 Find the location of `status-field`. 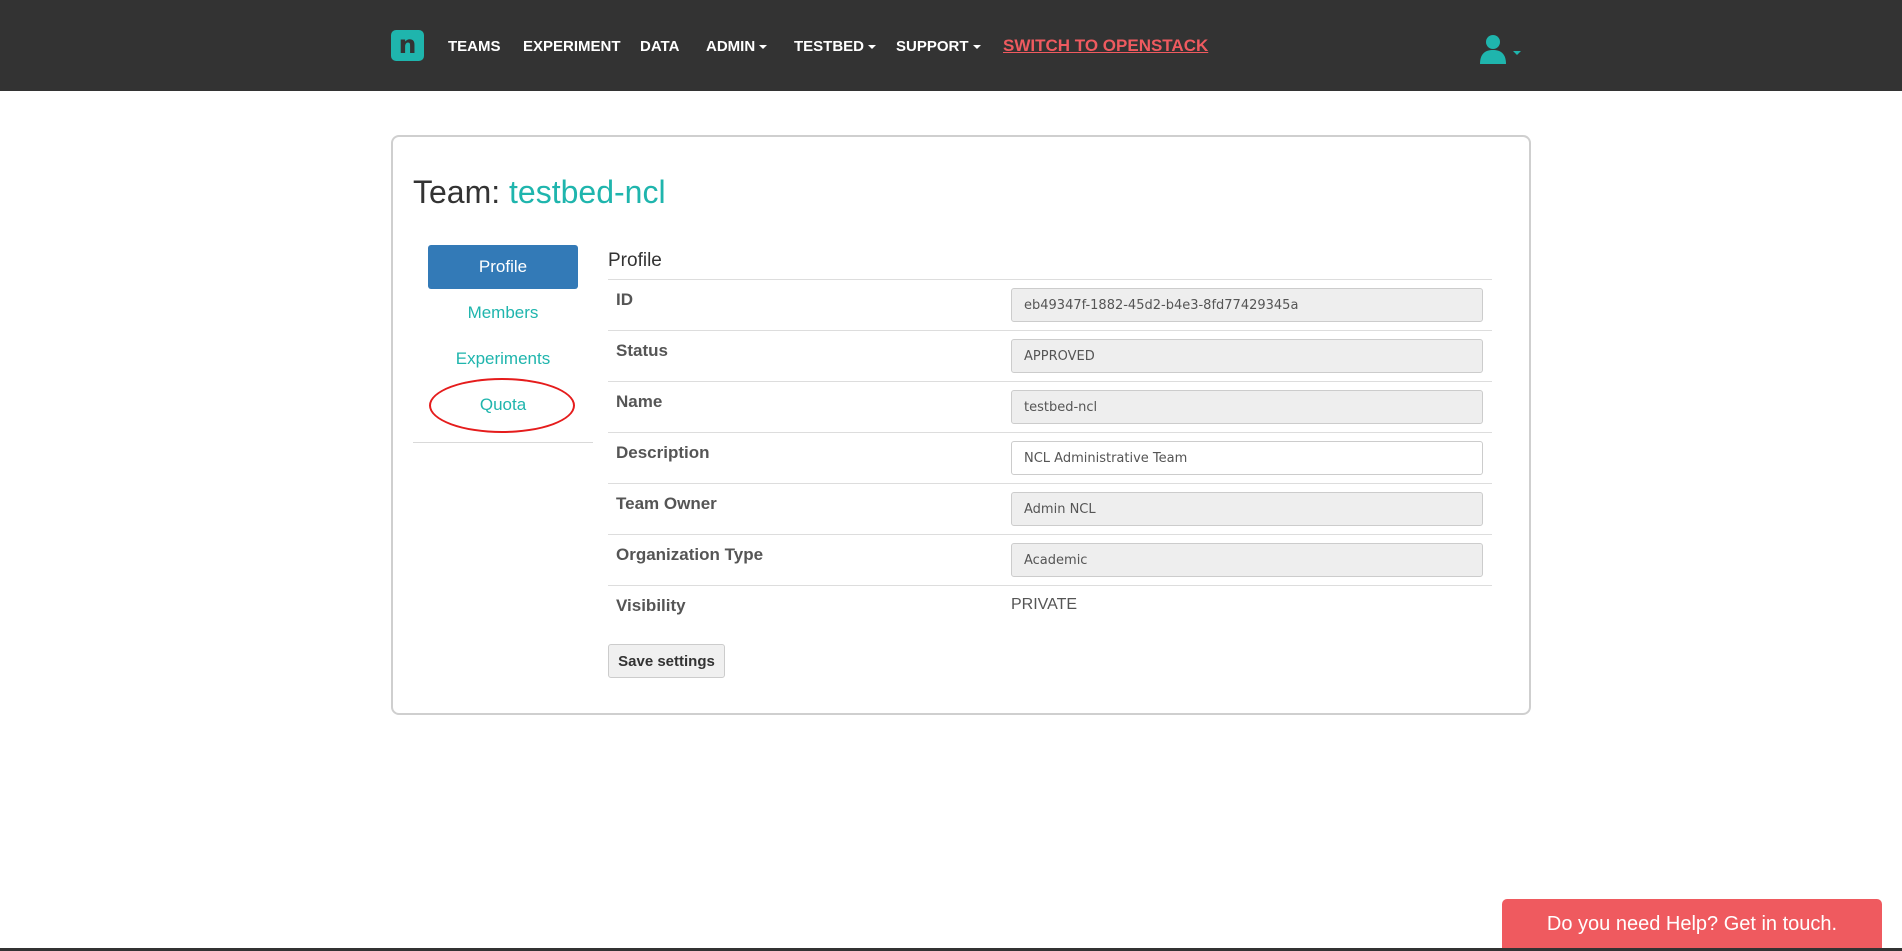

status-field is located at coordinates (1247, 356).